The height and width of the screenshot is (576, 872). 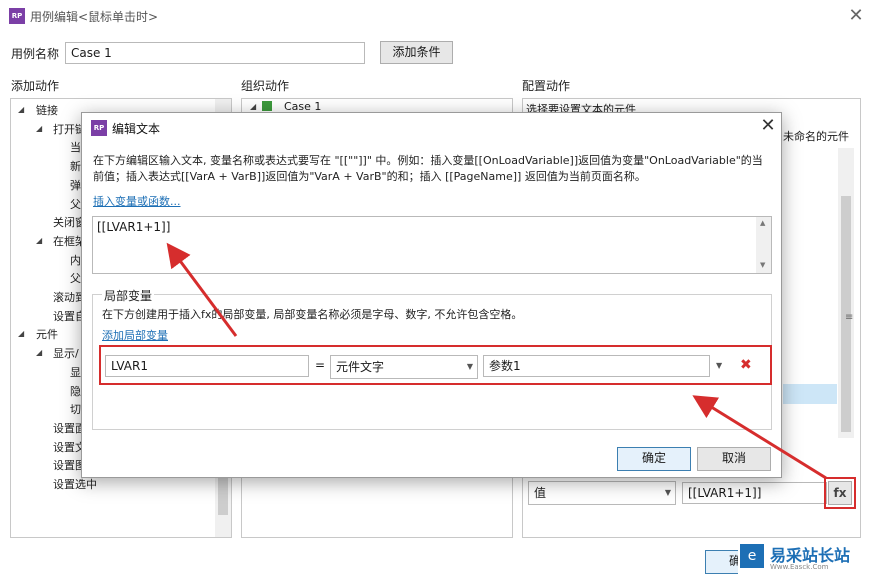 What do you see at coordinates (759, 437) in the screenshot?
I see `arrow-to-variable-row` at bounding box center [759, 437].